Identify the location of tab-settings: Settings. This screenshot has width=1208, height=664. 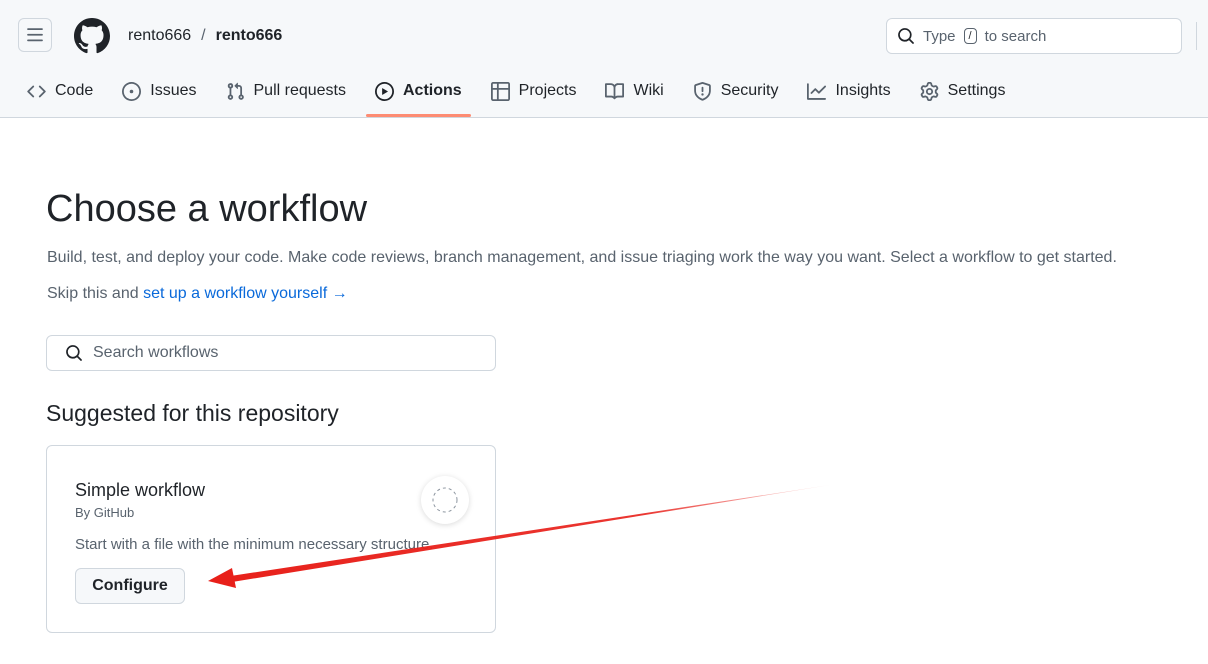
(963, 91).